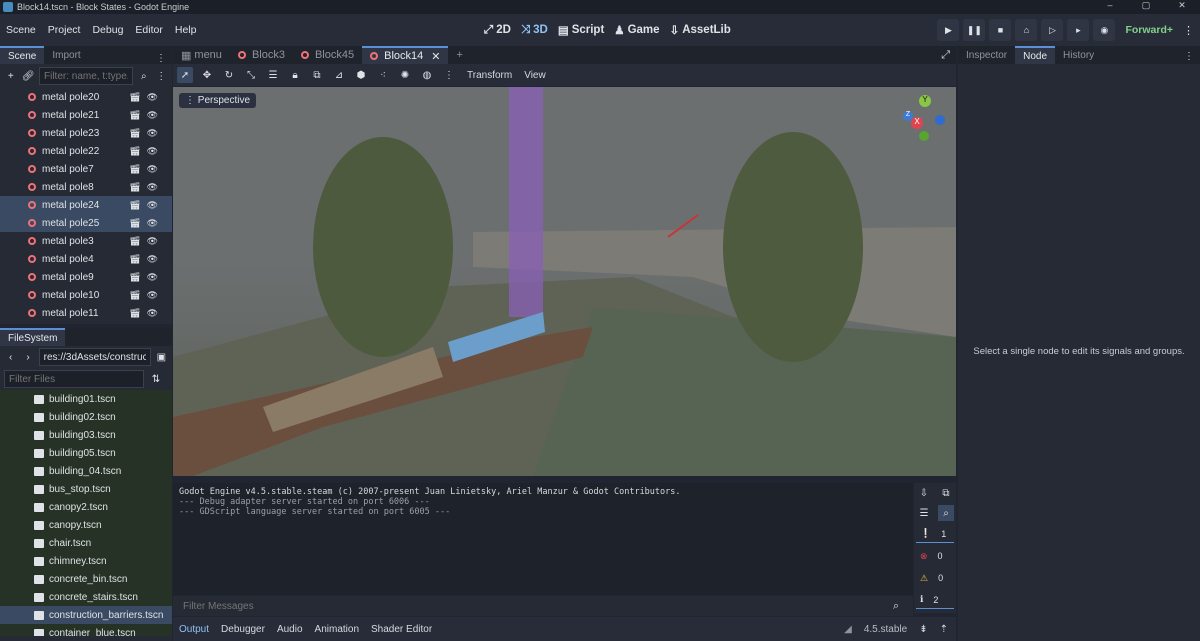 Image resolution: width=1200 pixels, height=641 pixels. I want to click on z-neg-handle, so click(940, 120).